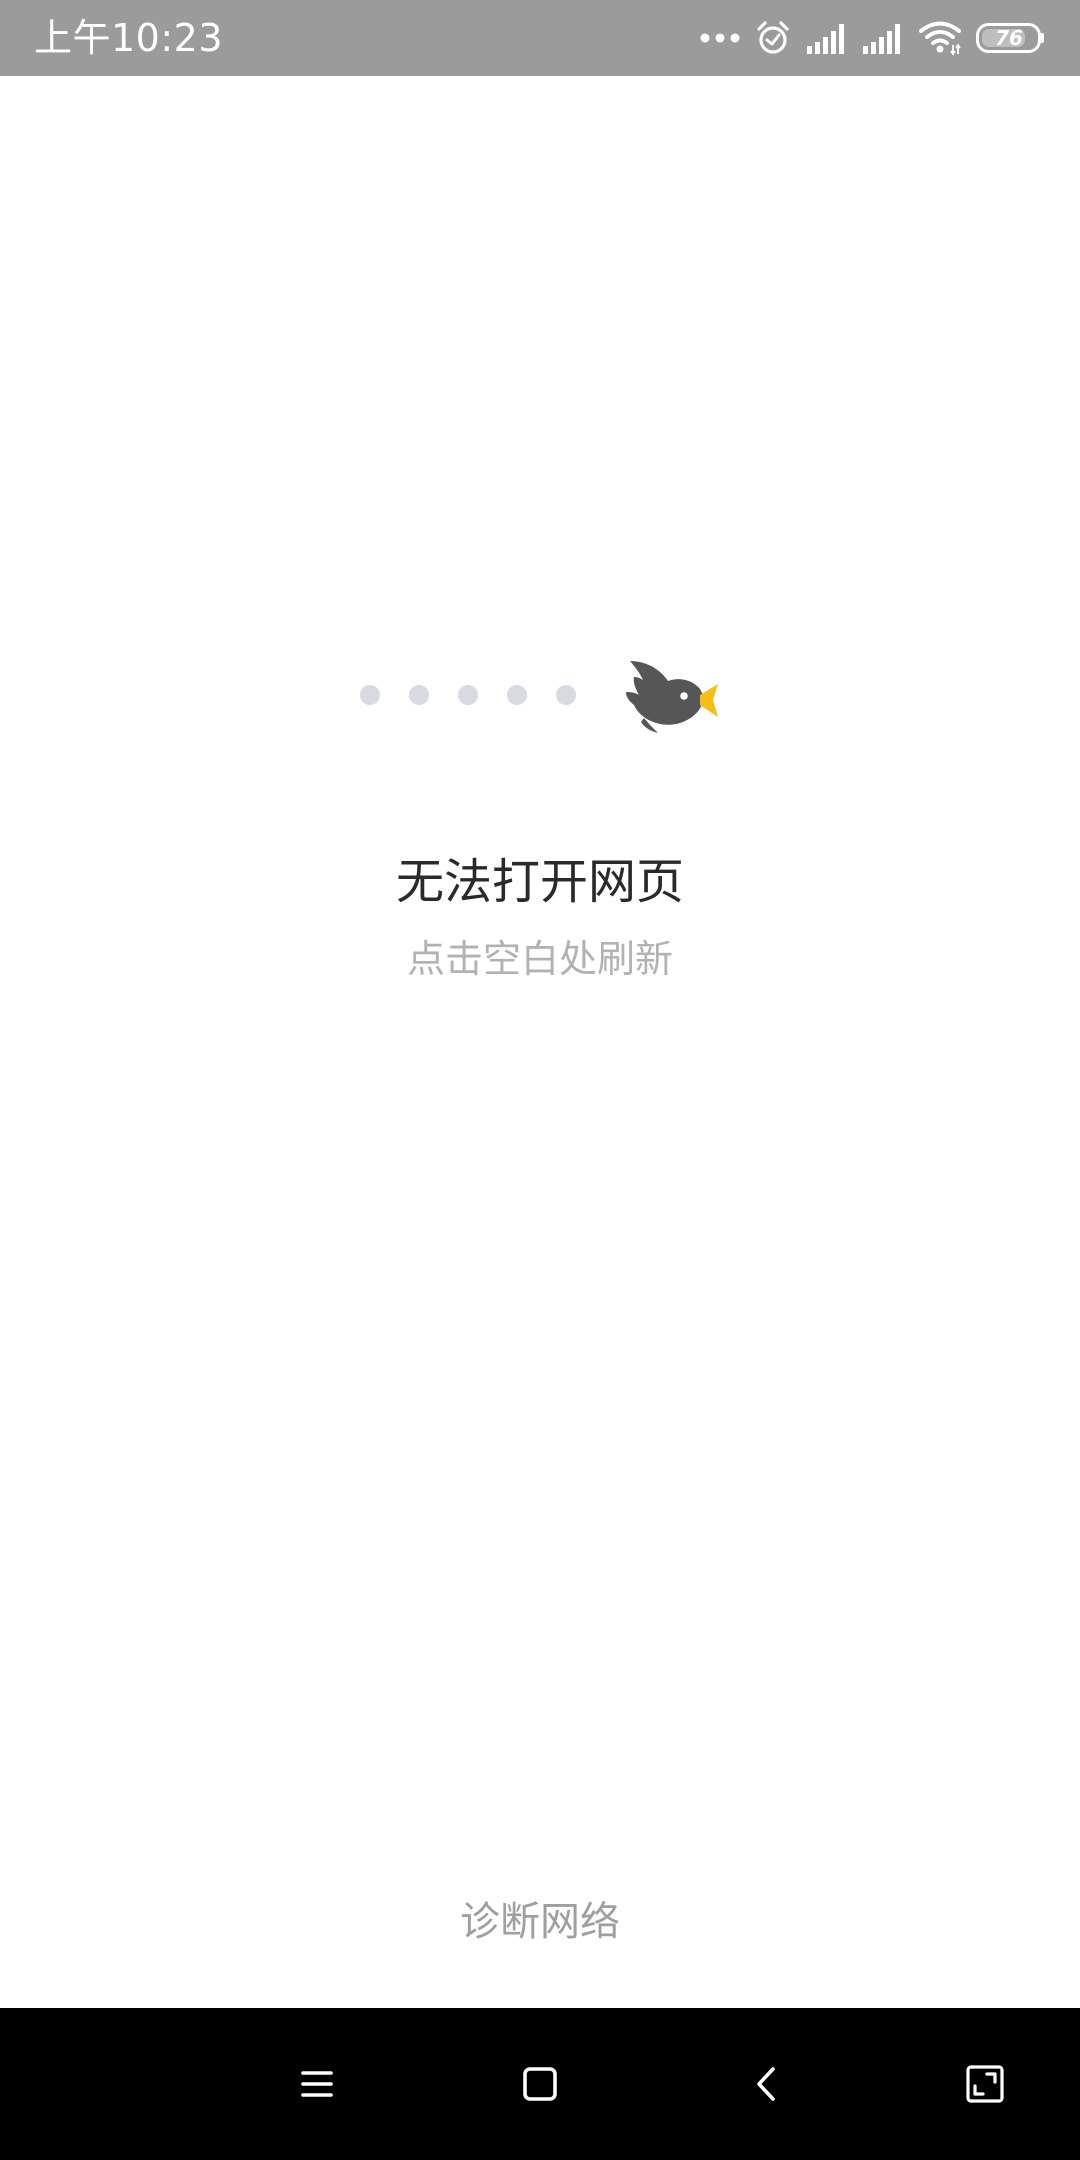  Describe the element at coordinates (773, 37) in the screenshot. I see `alarm-icon` at that location.